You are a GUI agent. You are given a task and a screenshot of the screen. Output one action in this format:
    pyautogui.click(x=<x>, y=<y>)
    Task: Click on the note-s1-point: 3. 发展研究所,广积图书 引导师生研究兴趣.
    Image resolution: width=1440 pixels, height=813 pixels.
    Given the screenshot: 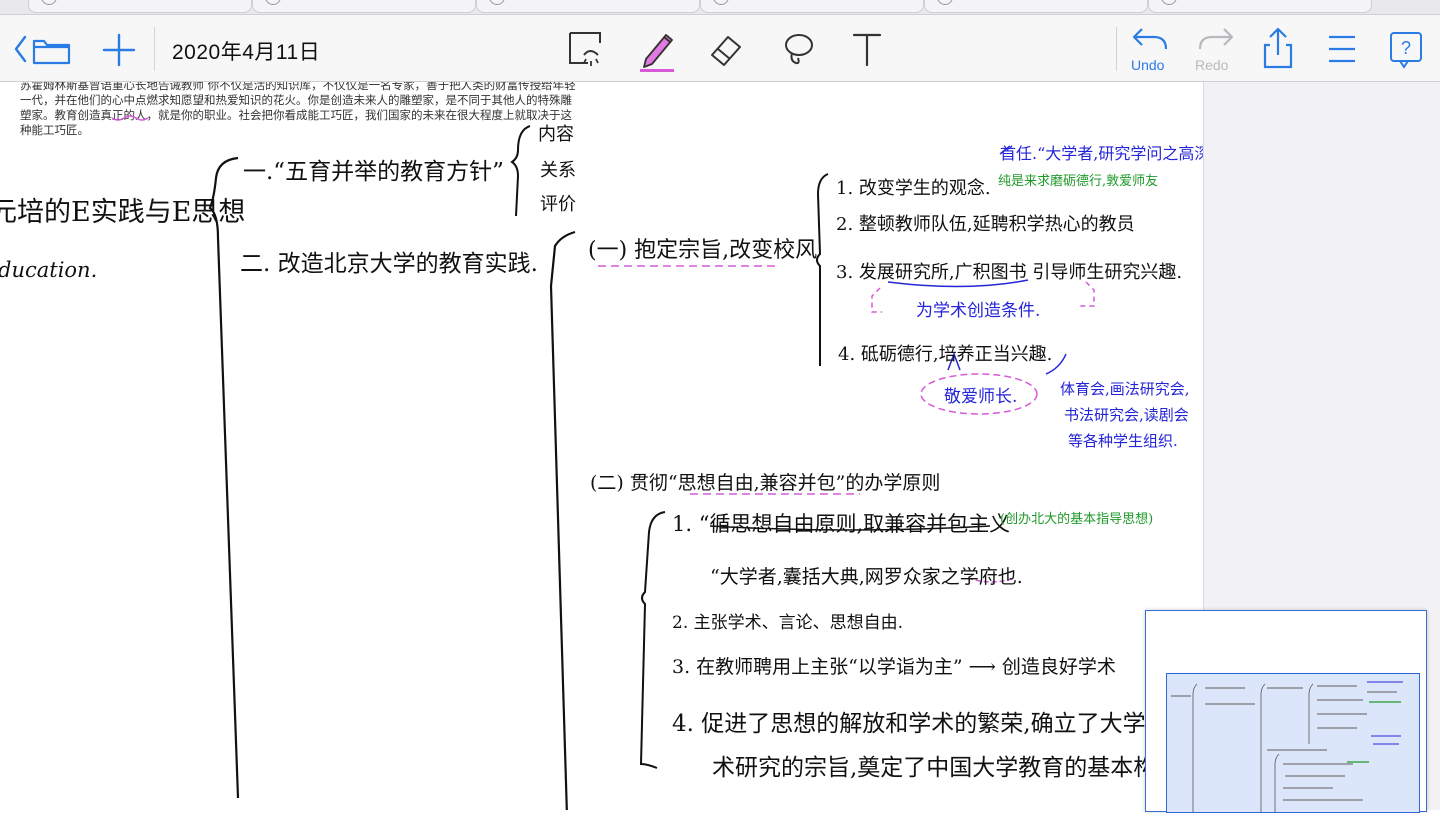 What is the action you would take?
    pyautogui.click(x=1009, y=272)
    